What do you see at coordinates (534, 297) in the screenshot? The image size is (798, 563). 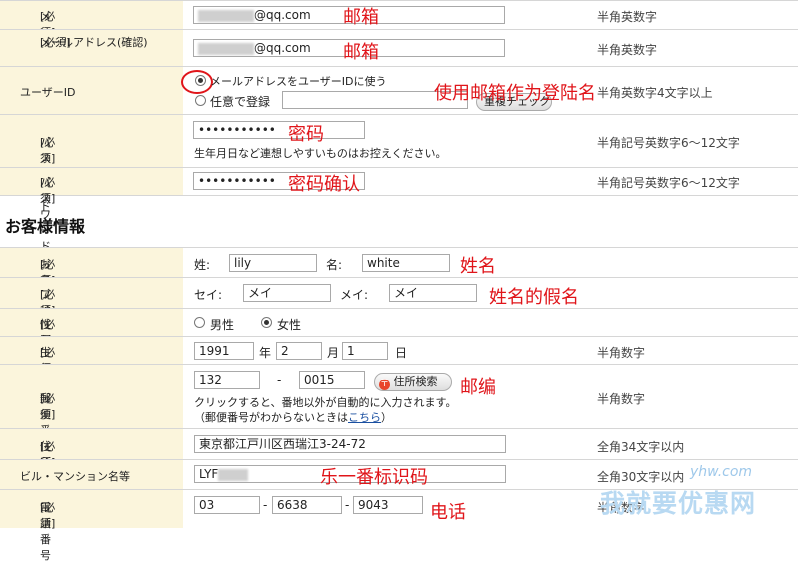 I see `kana-annotation: 姓名的假名` at bounding box center [534, 297].